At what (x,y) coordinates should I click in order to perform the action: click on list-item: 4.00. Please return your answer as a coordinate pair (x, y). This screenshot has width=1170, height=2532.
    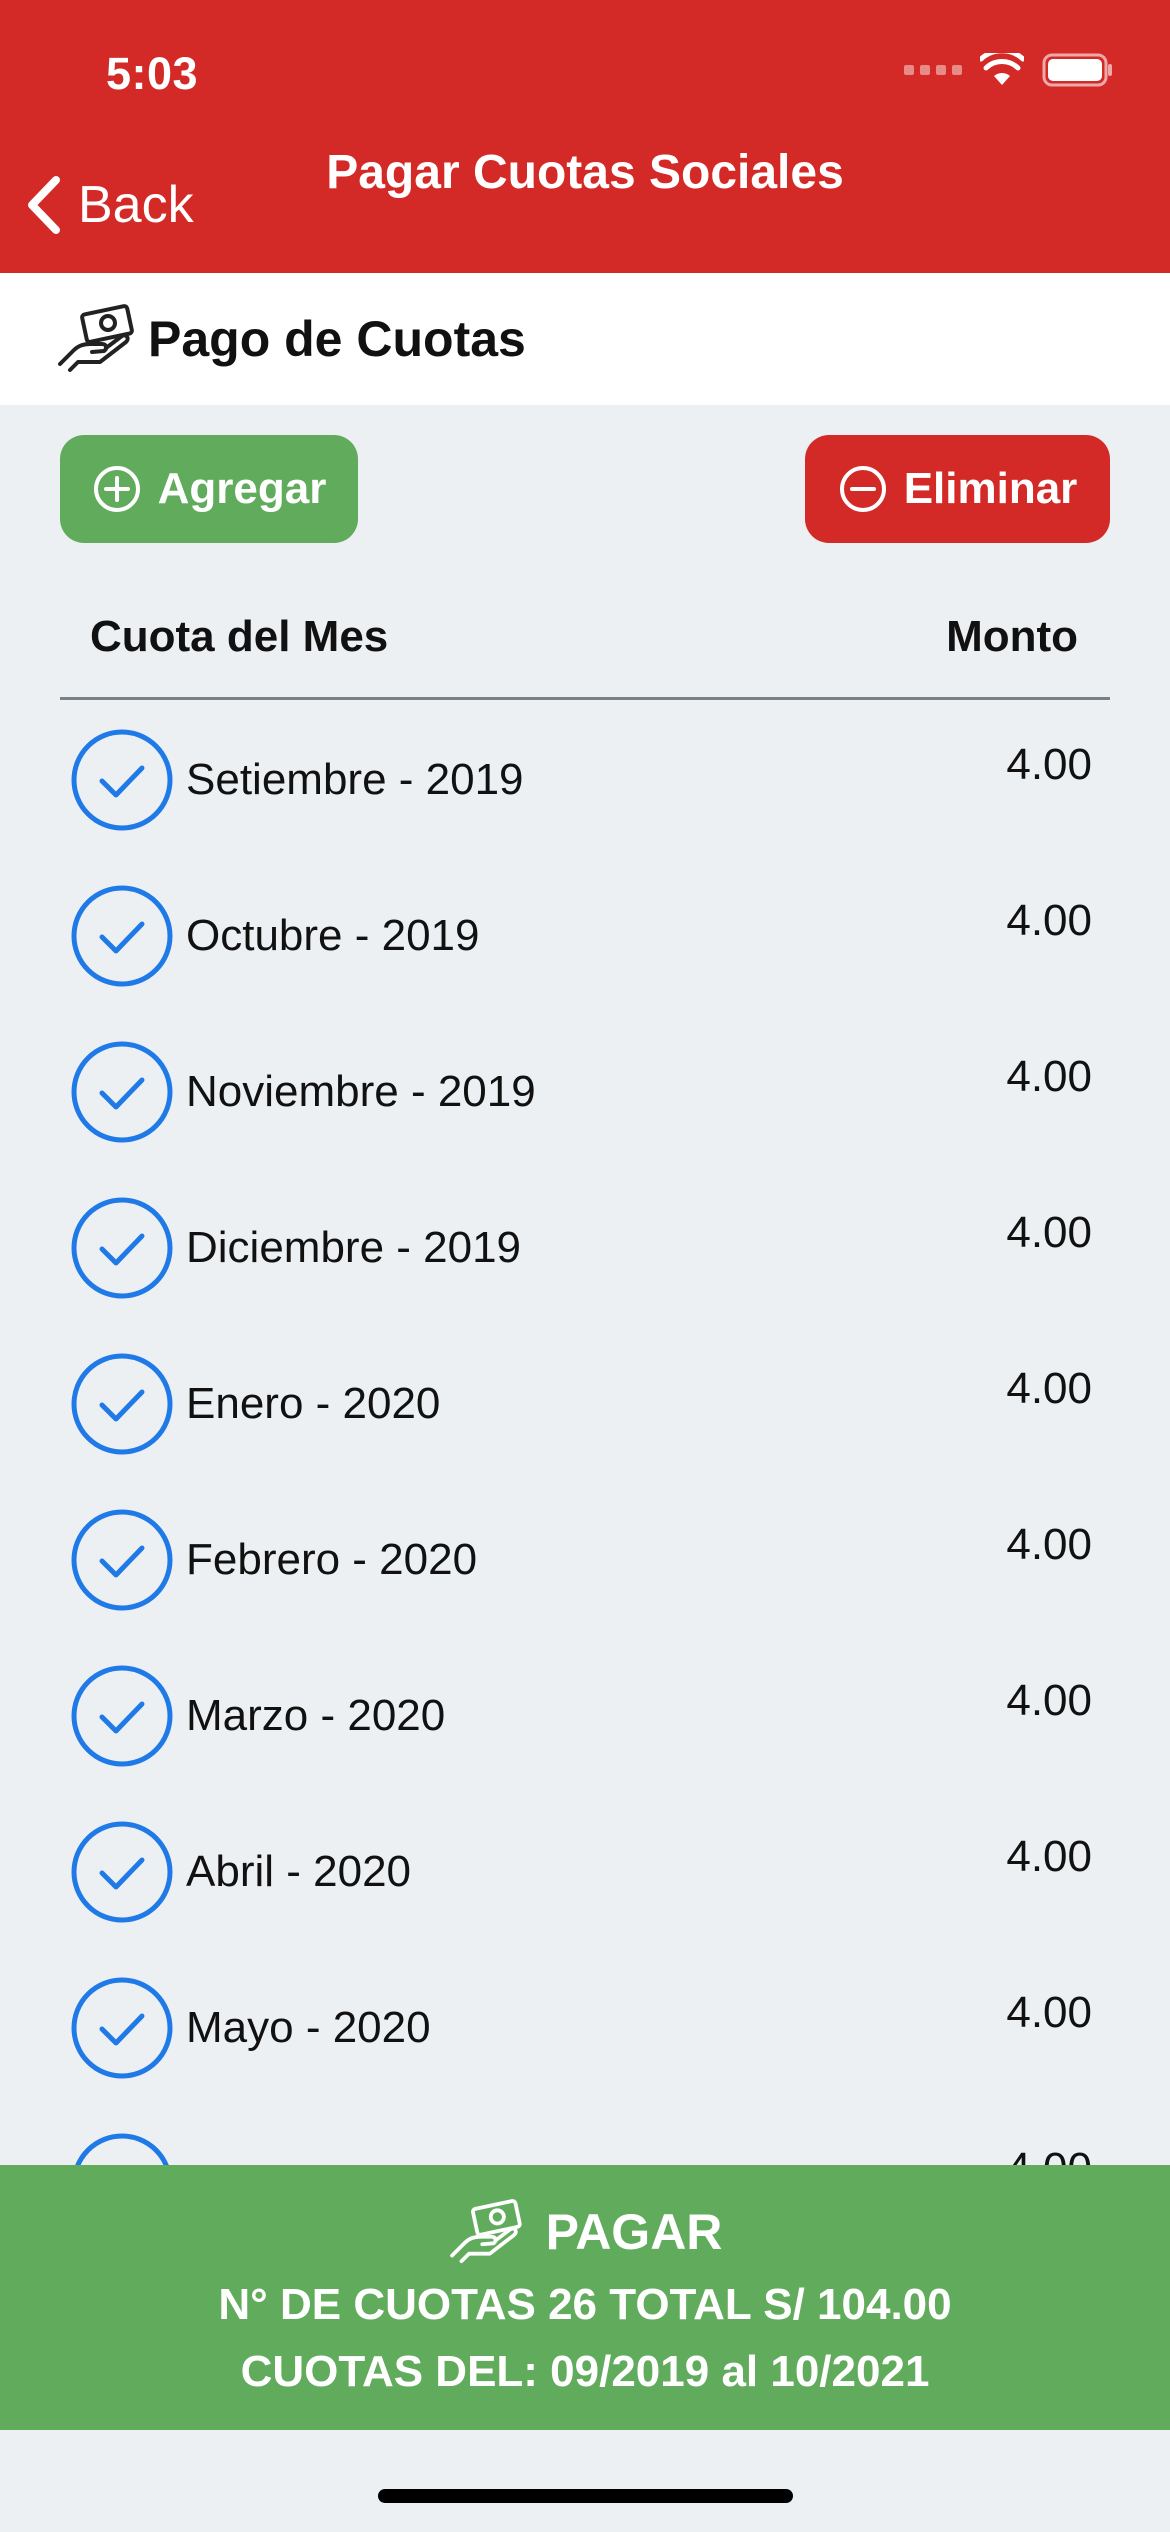
    Looking at the image, I should click on (585, 2134).